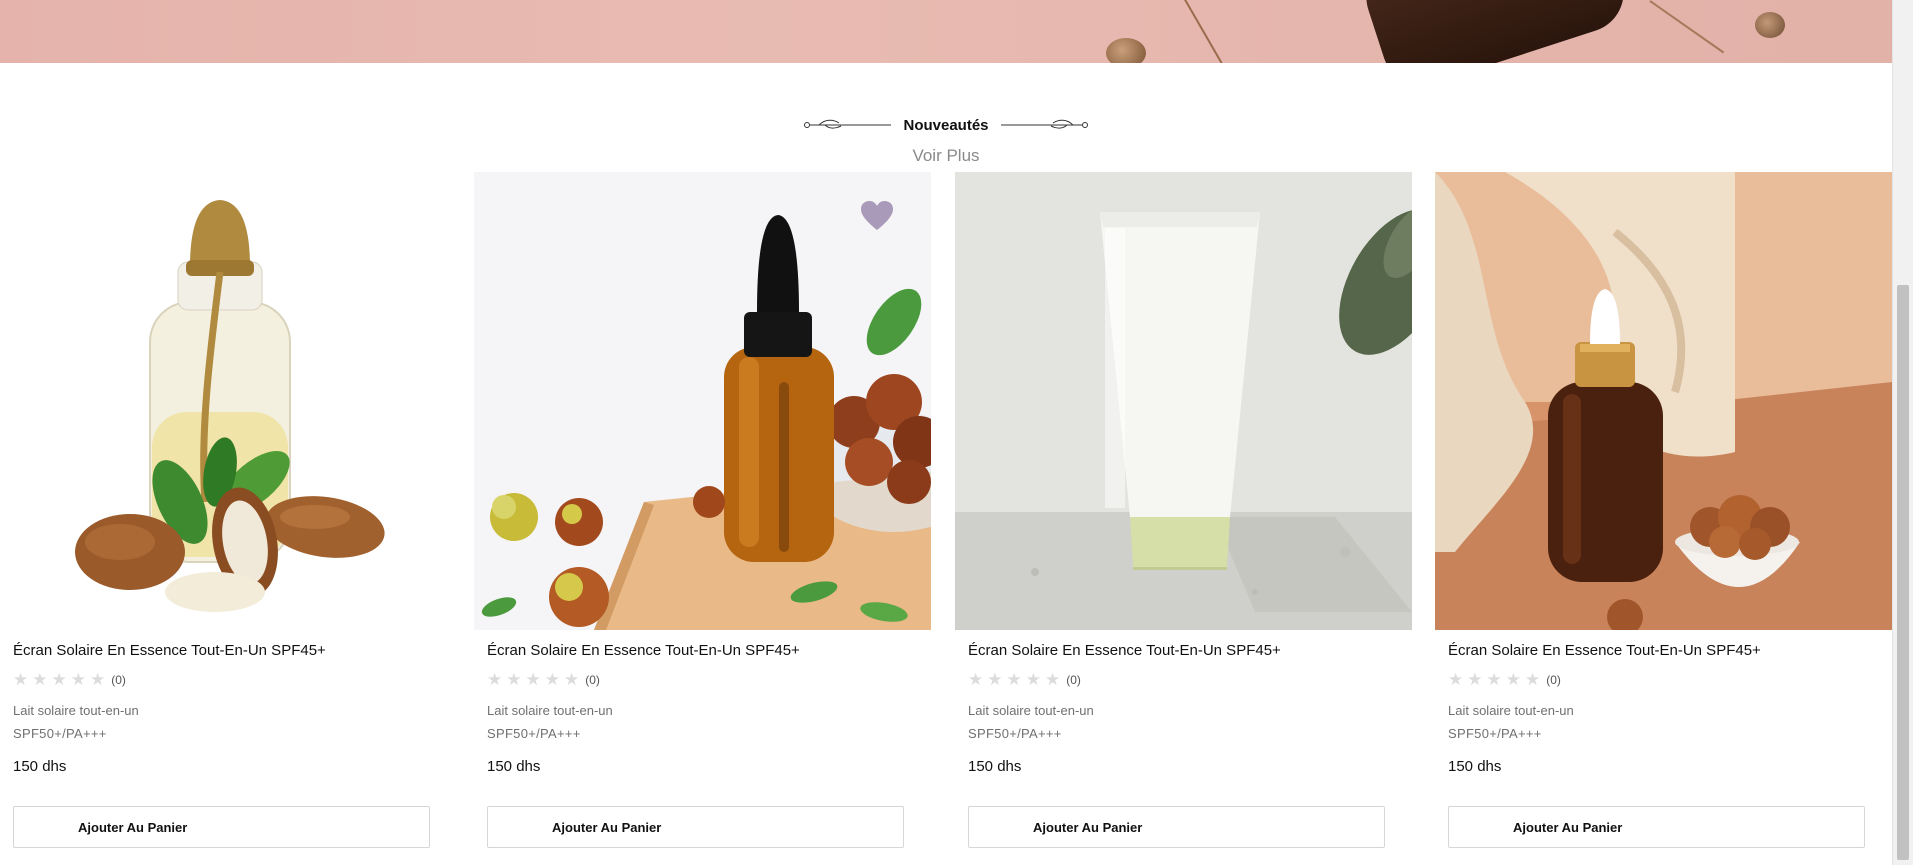  Describe the element at coordinates (946, 31) in the screenshot. I see `hero-banner` at that location.